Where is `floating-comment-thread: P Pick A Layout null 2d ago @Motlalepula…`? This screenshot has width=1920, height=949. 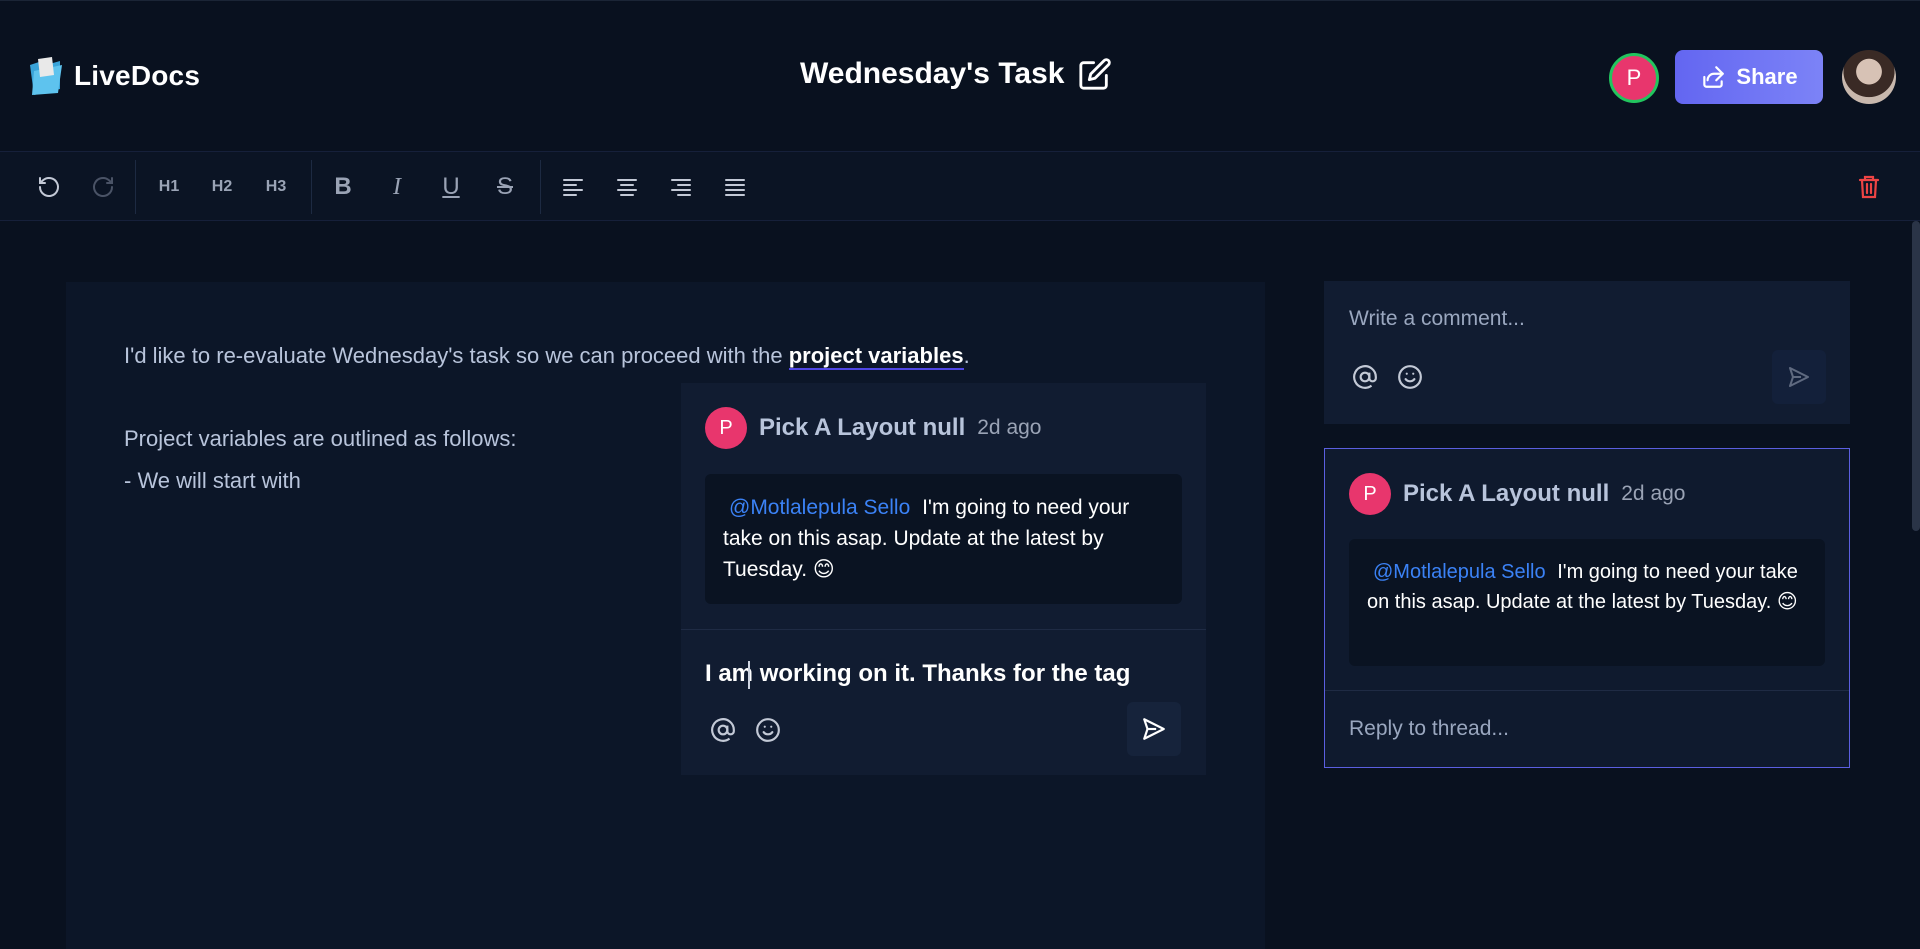 floating-comment-thread: P Pick A Layout null 2d ago @Motlalepula… is located at coordinates (943, 579).